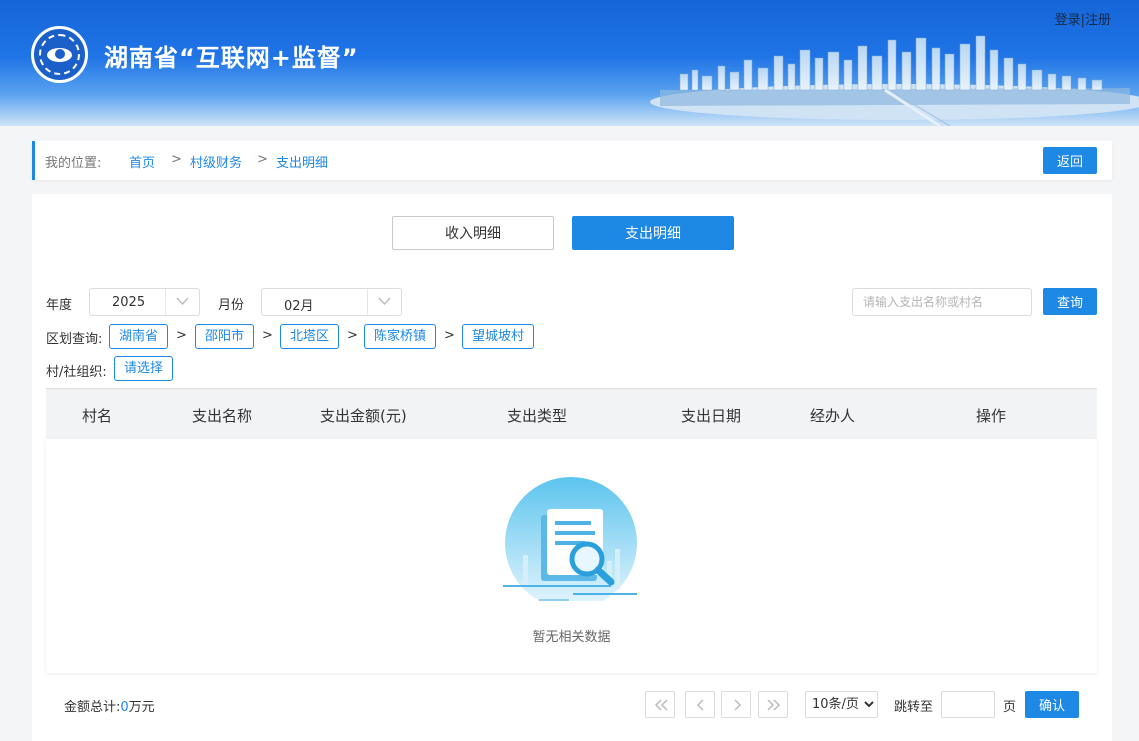 This screenshot has height=741, width=1139. I want to click on region-chip-city: 邵阳市, so click(225, 336).